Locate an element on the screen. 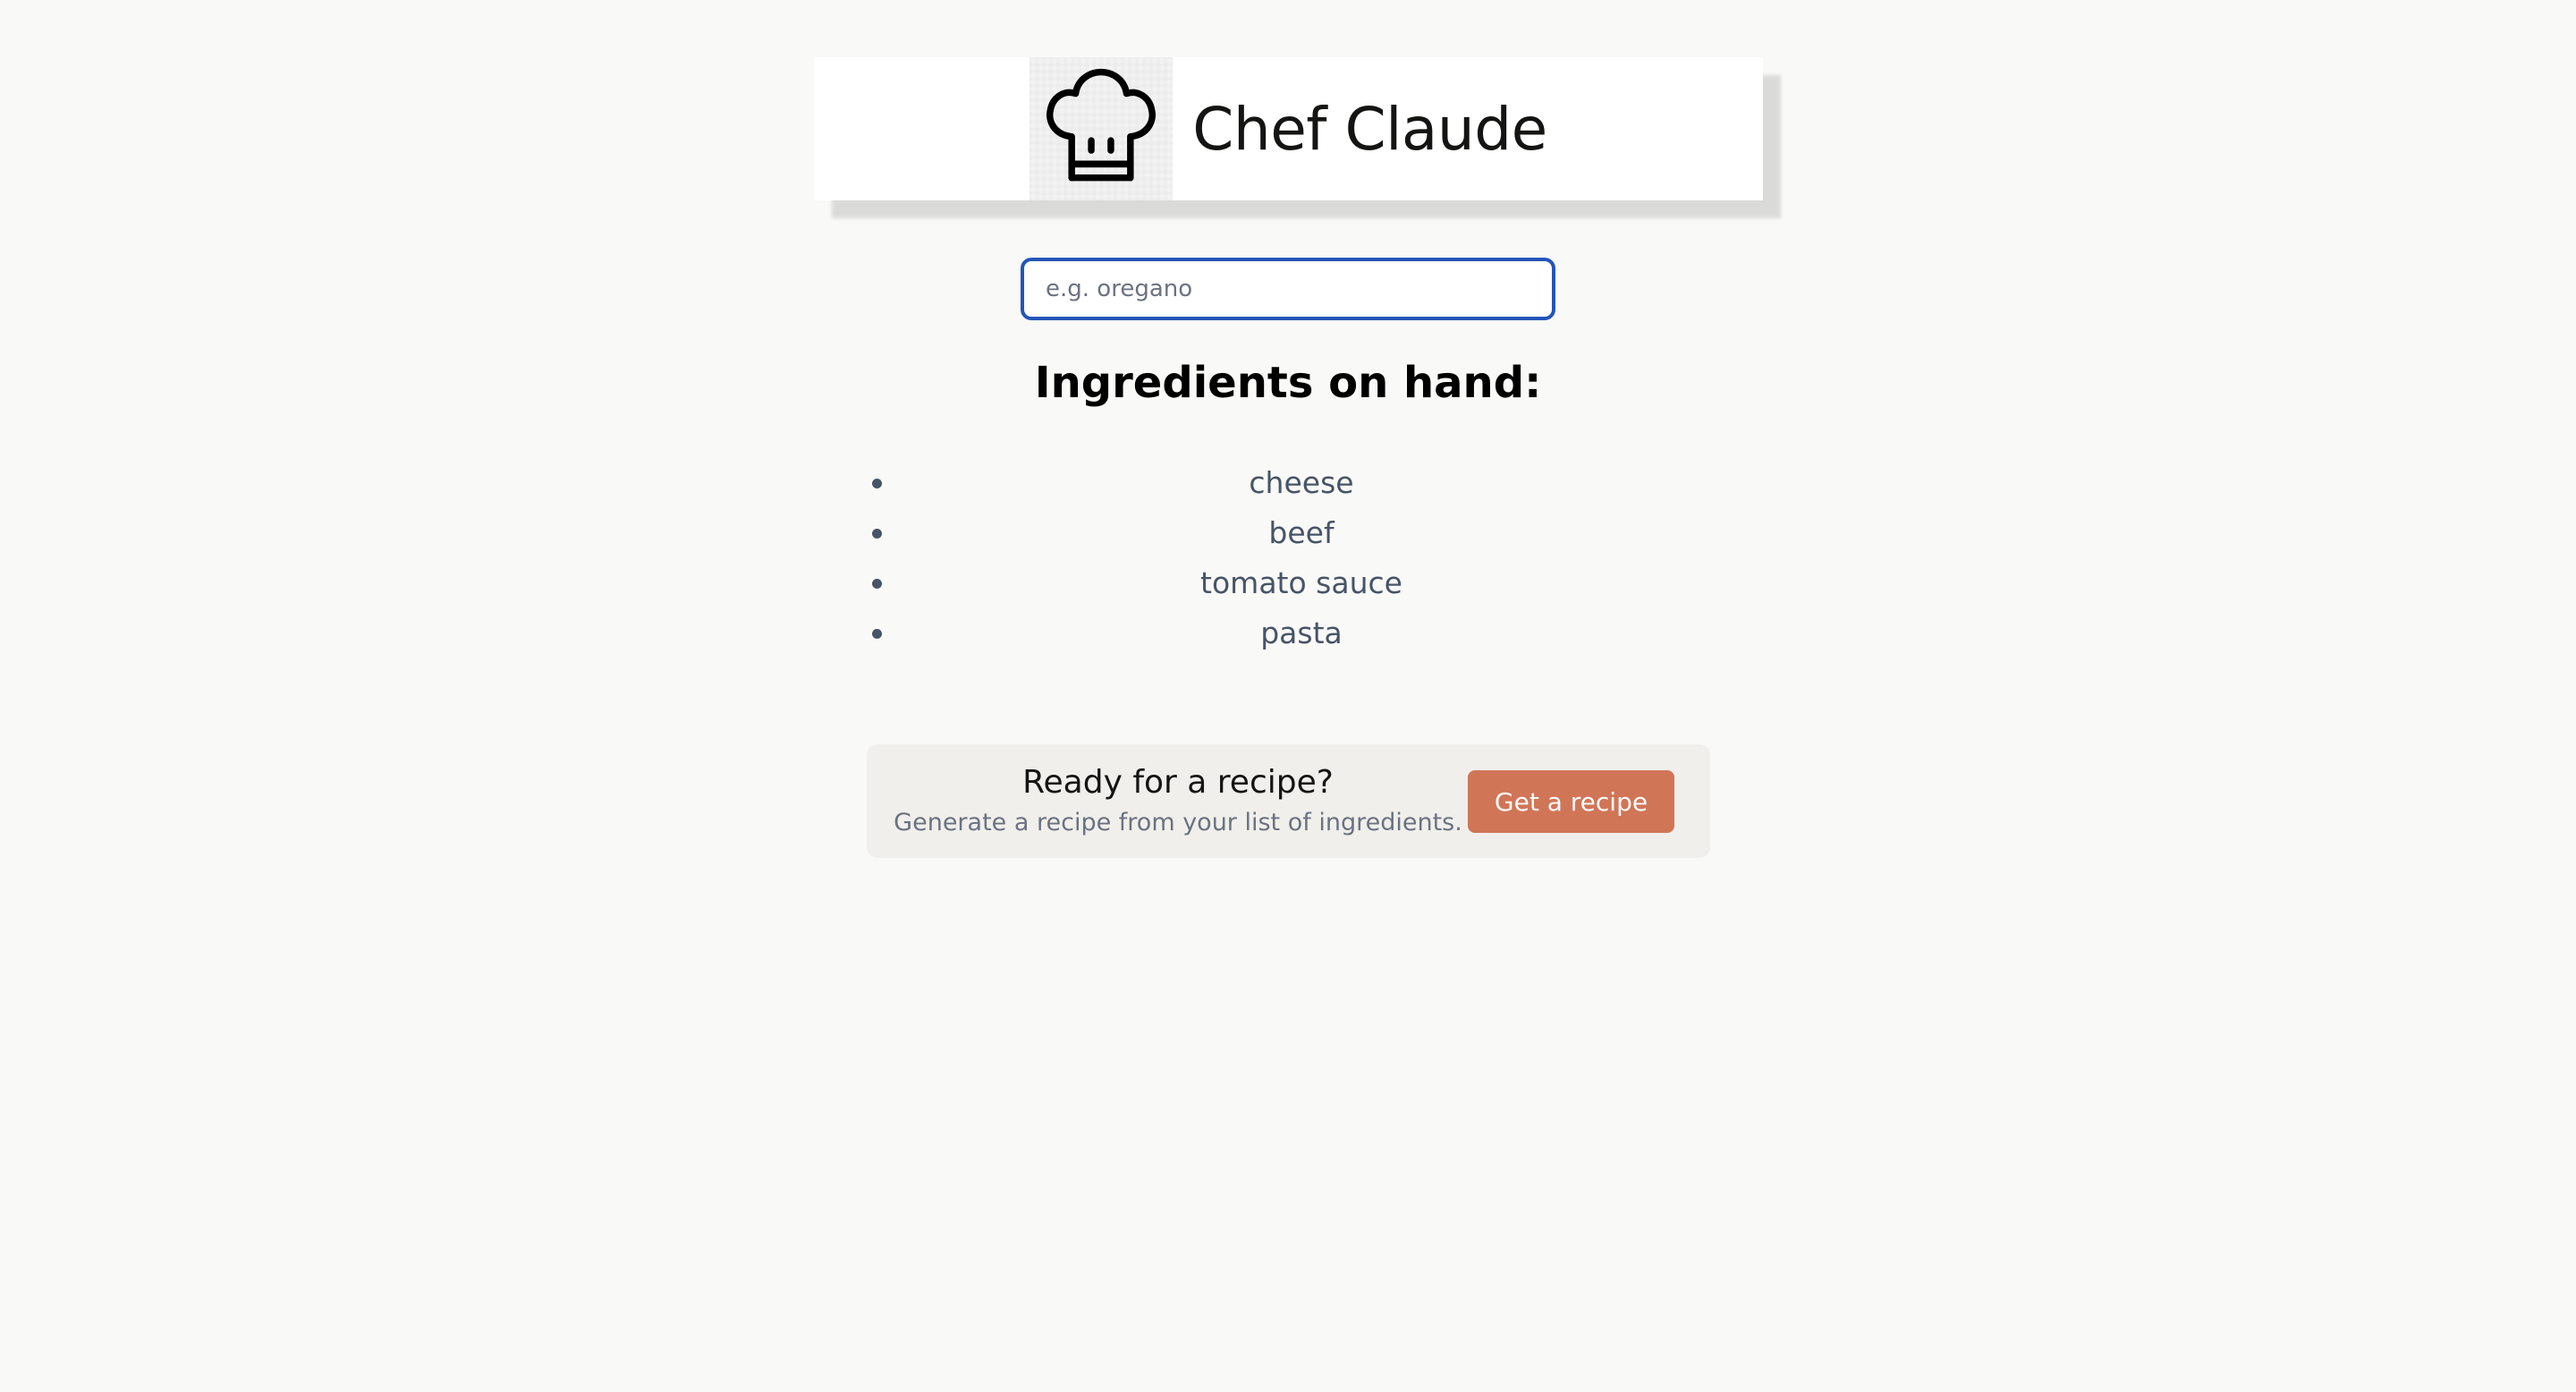 This screenshot has width=2576, height=1392. list-item: beef is located at coordinates (1281, 533).